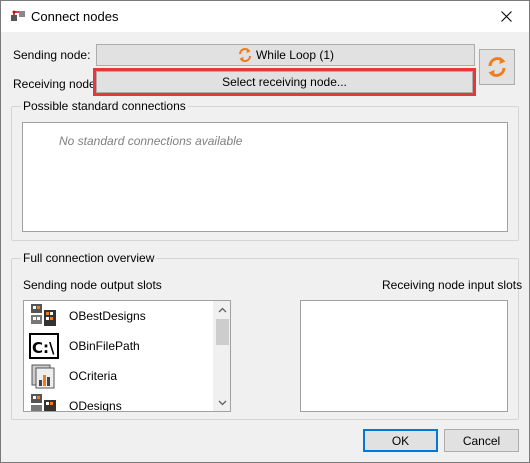 This screenshot has height=463, width=530. What do you see at coordinates (95, 405) in the screenshot?
I see `slot-name: ODesigns` at bounding box center [95, 405].